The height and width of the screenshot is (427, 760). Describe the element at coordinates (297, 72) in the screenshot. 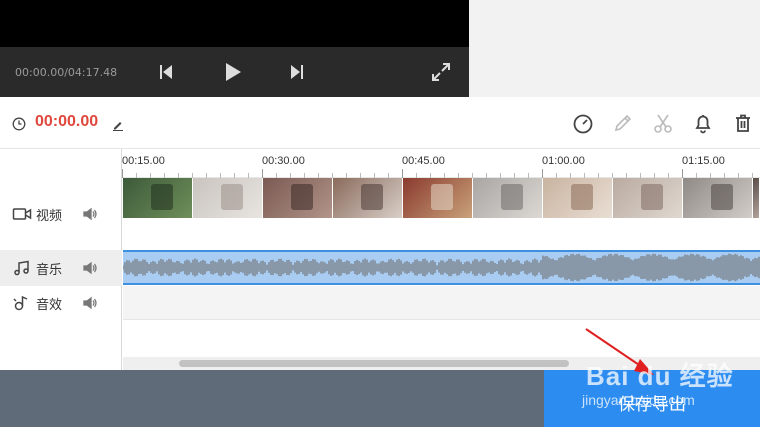

I see `next-icon` at that location.